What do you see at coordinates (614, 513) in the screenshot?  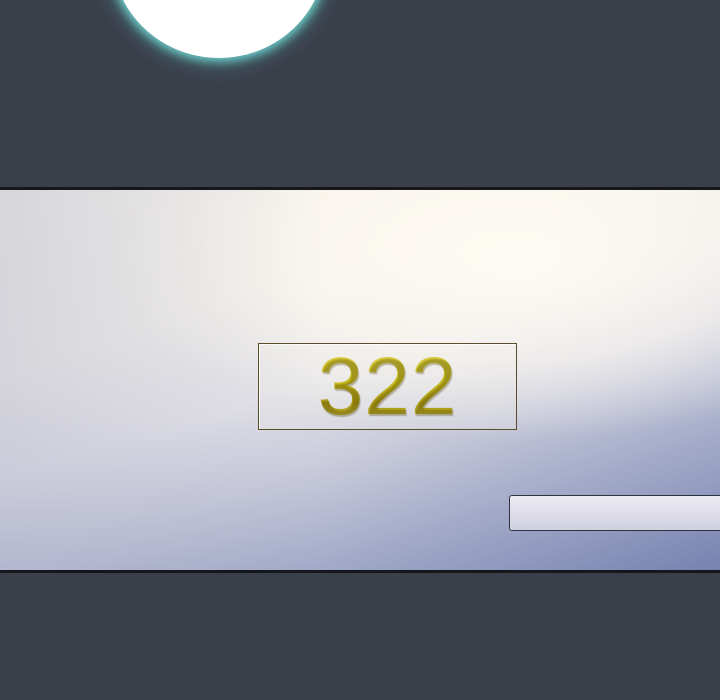 I see `door-handle-bar` at bounding box center [614, 513].